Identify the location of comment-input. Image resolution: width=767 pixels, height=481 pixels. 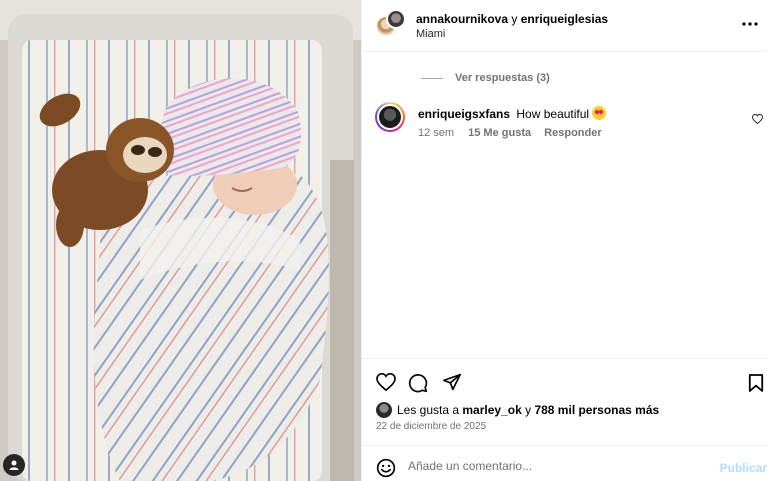
(558, 466).